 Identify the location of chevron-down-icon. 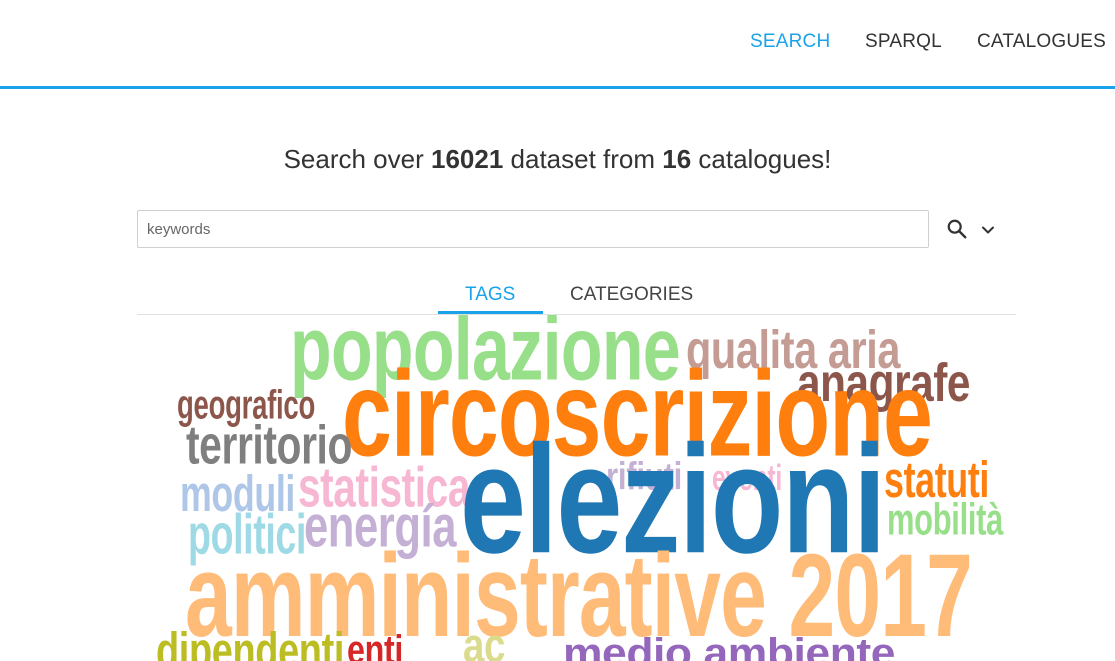
(988, 230).